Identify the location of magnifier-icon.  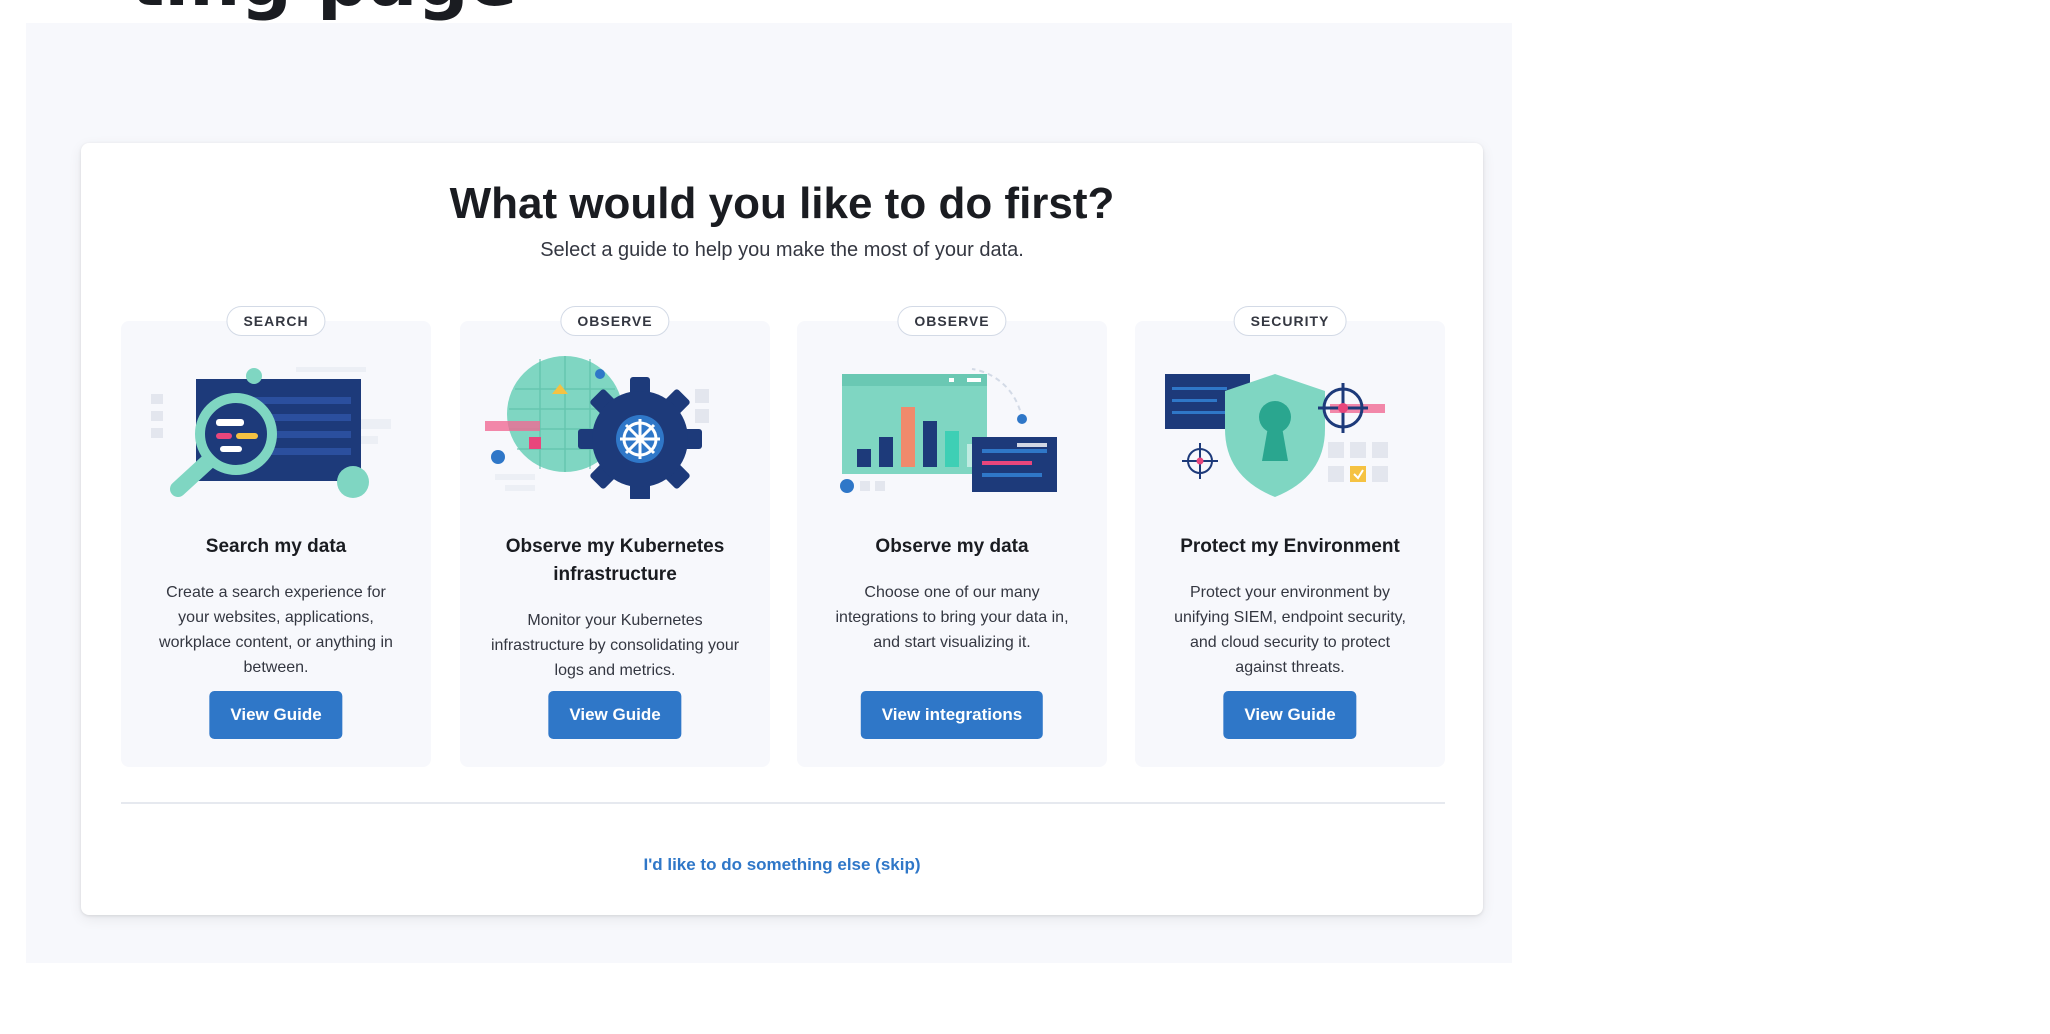
(271, 432).